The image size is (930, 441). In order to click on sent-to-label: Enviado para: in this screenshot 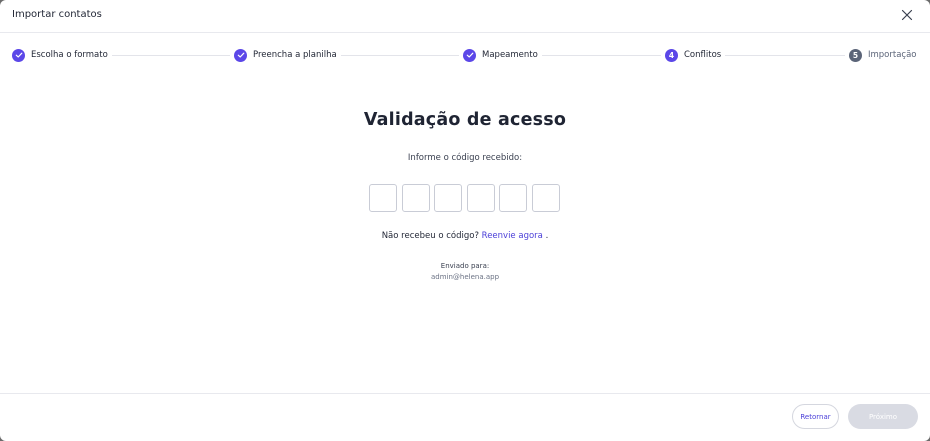, I will do `click(465, 266)`.